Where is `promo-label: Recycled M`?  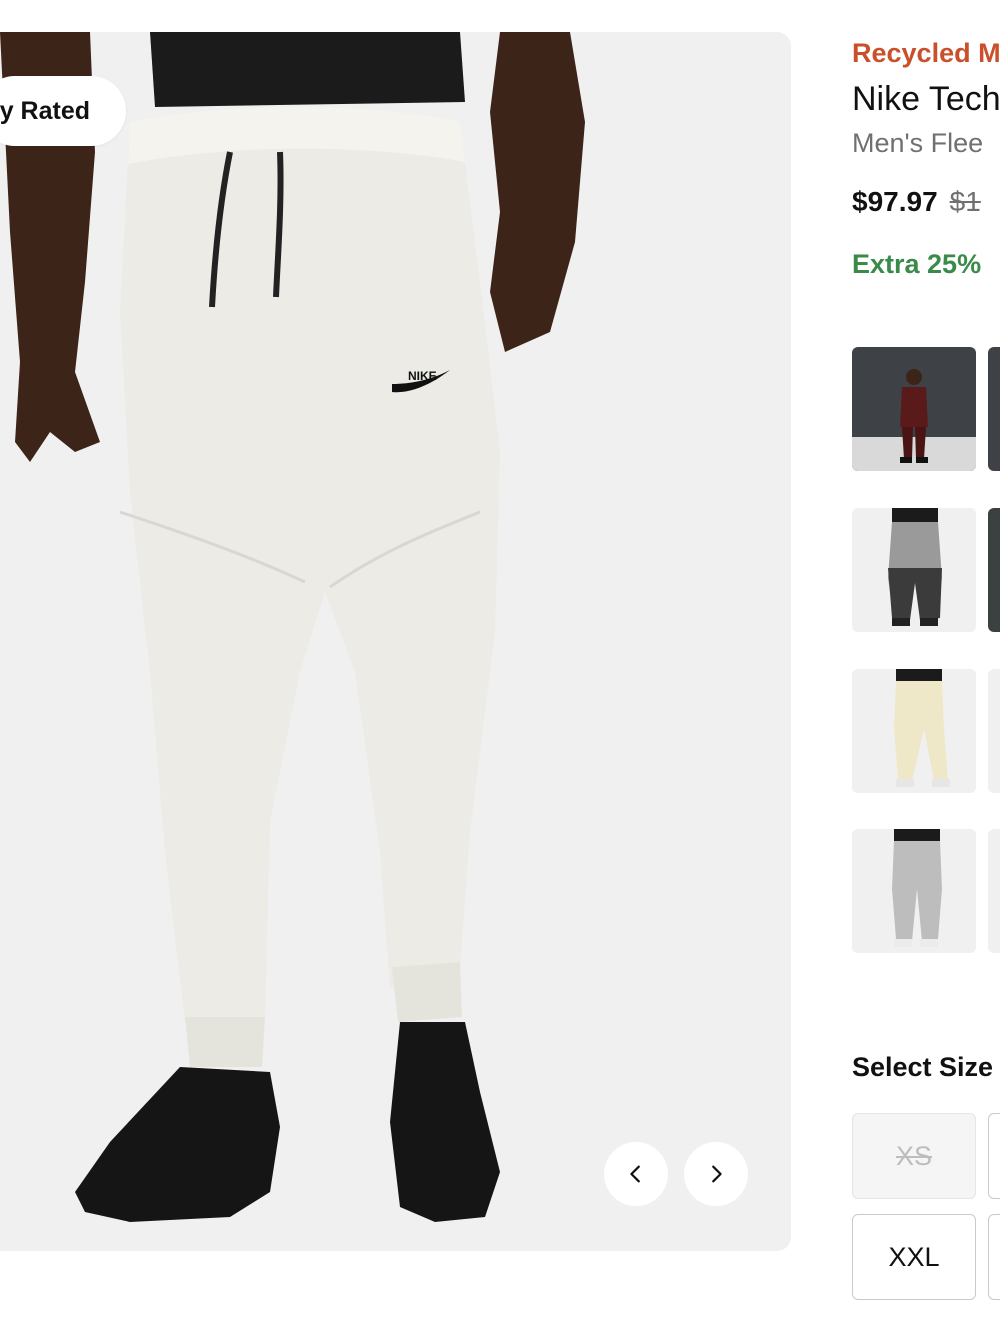
promo-label: Recycled M is located at coordinates (926, 53).